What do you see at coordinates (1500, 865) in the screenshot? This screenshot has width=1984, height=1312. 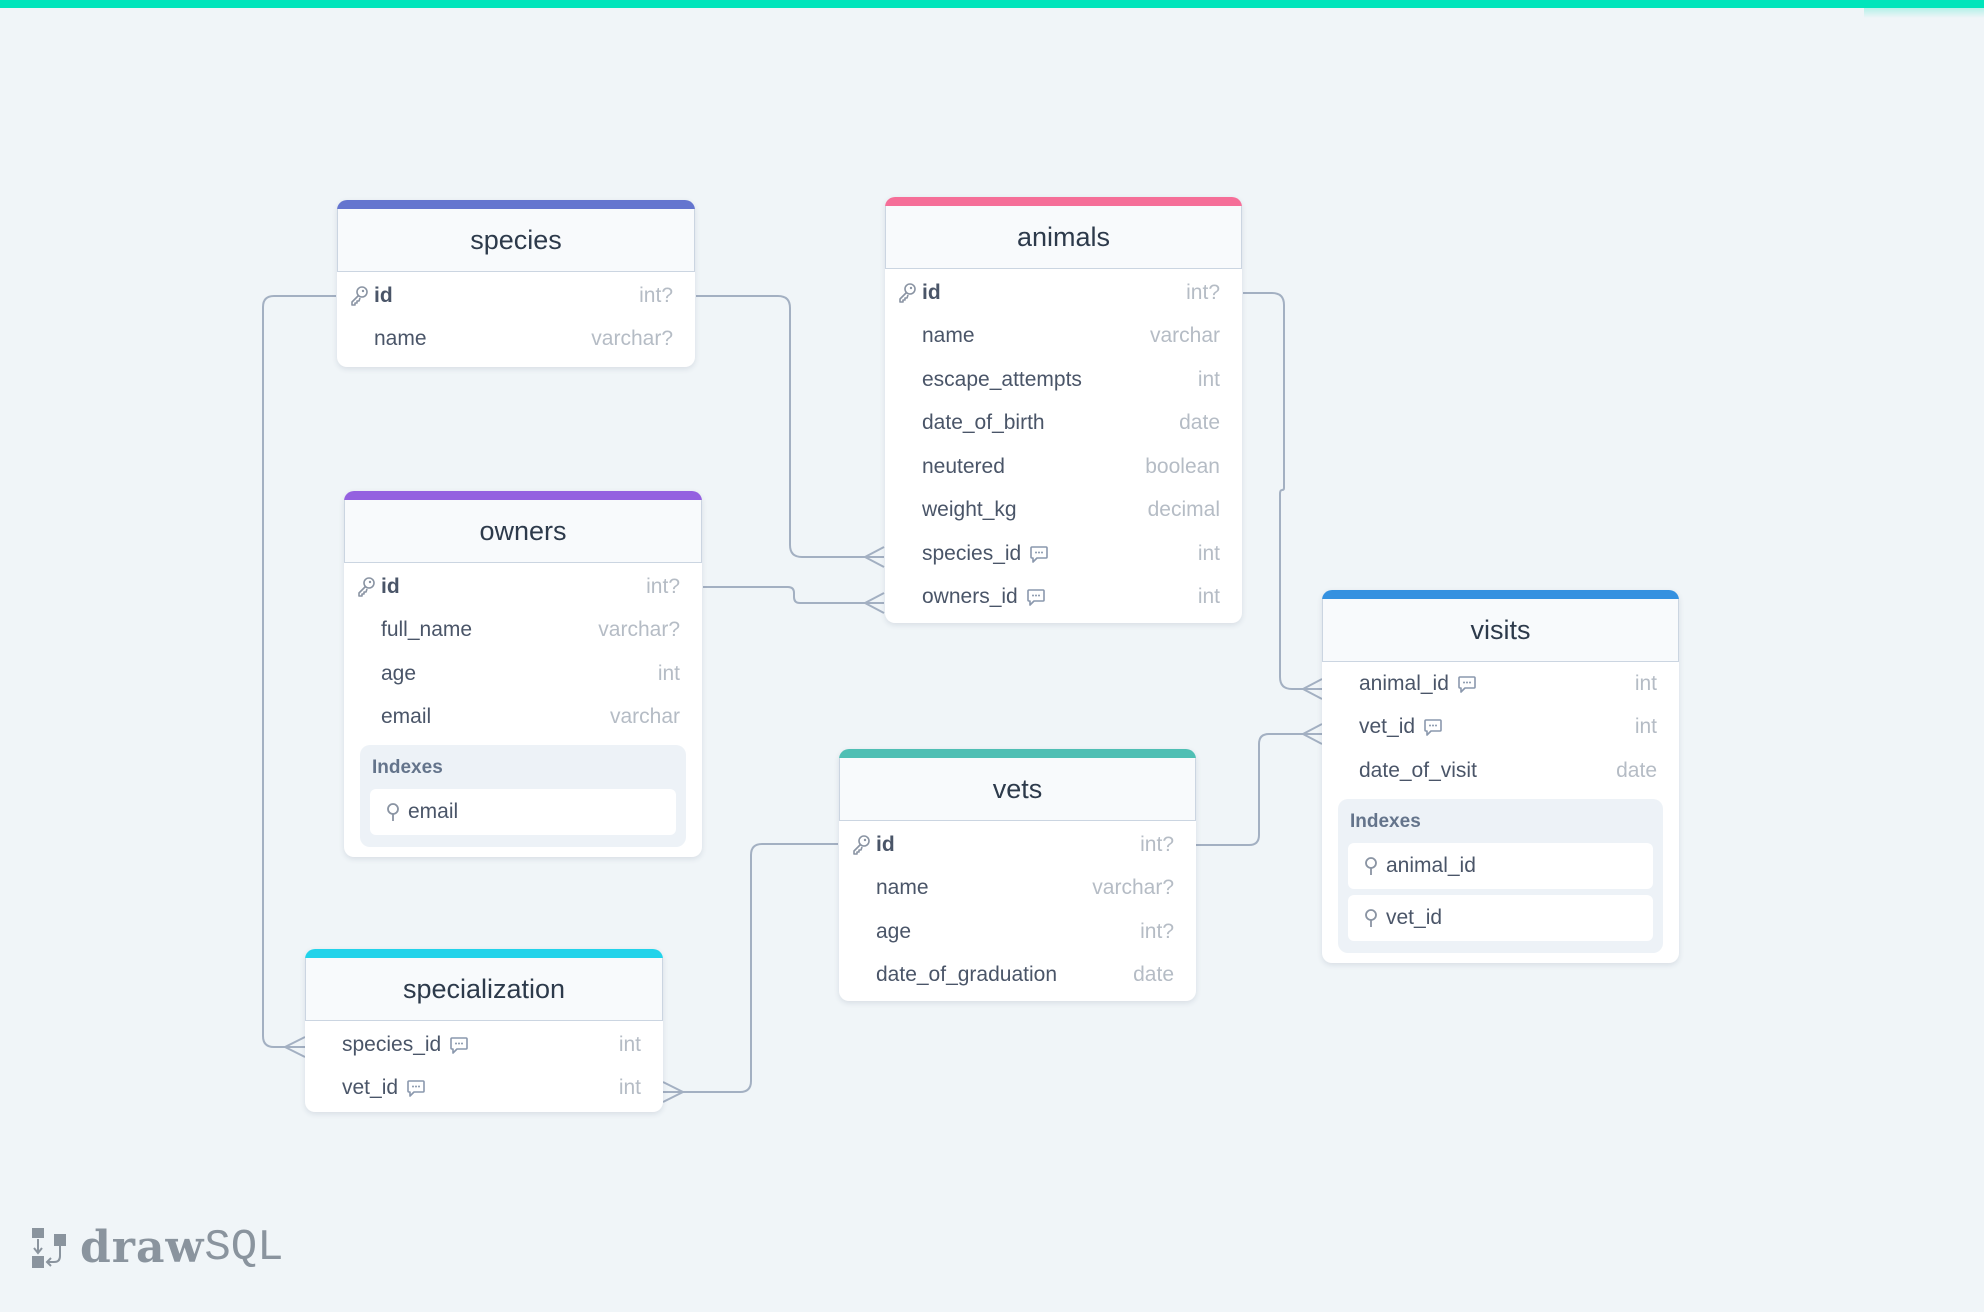 I see `index-item: animal_id` at bounding box center [1500, 865].